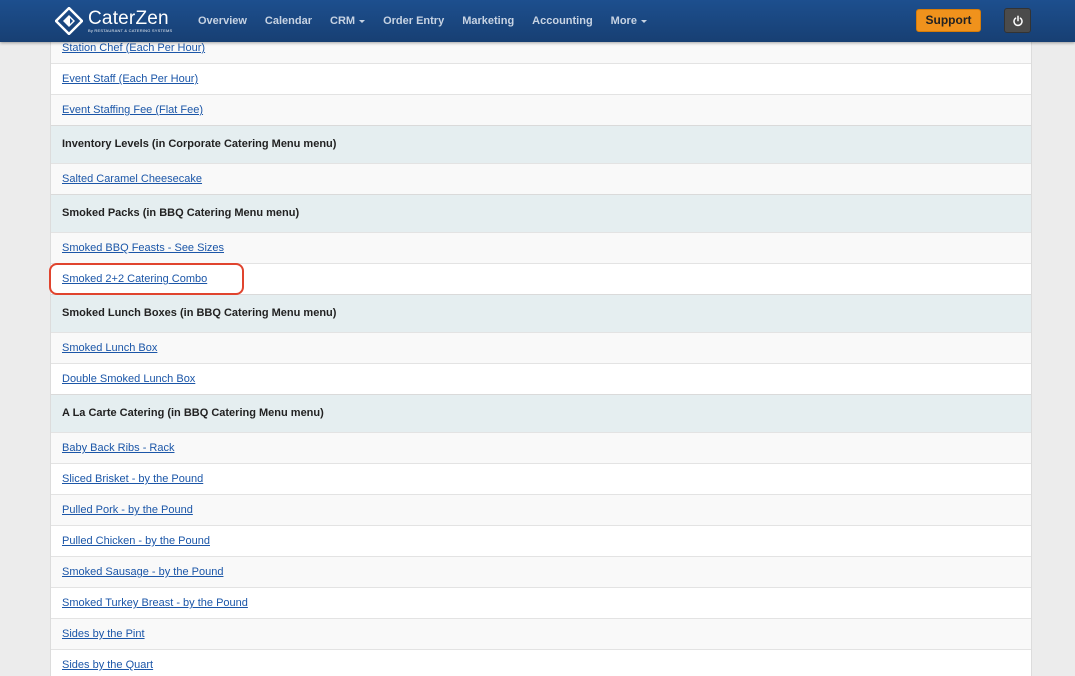  I want to click on nav-label: Accounting, so click(562, 21).